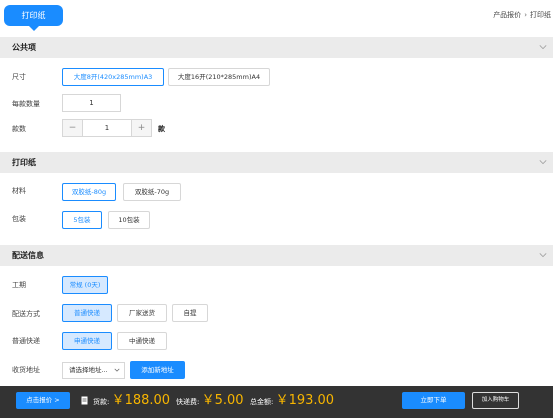 Image resolution: width=553 pixels, height=418 pixels. I want to click on pack-label: 包装, so click(19, 219).